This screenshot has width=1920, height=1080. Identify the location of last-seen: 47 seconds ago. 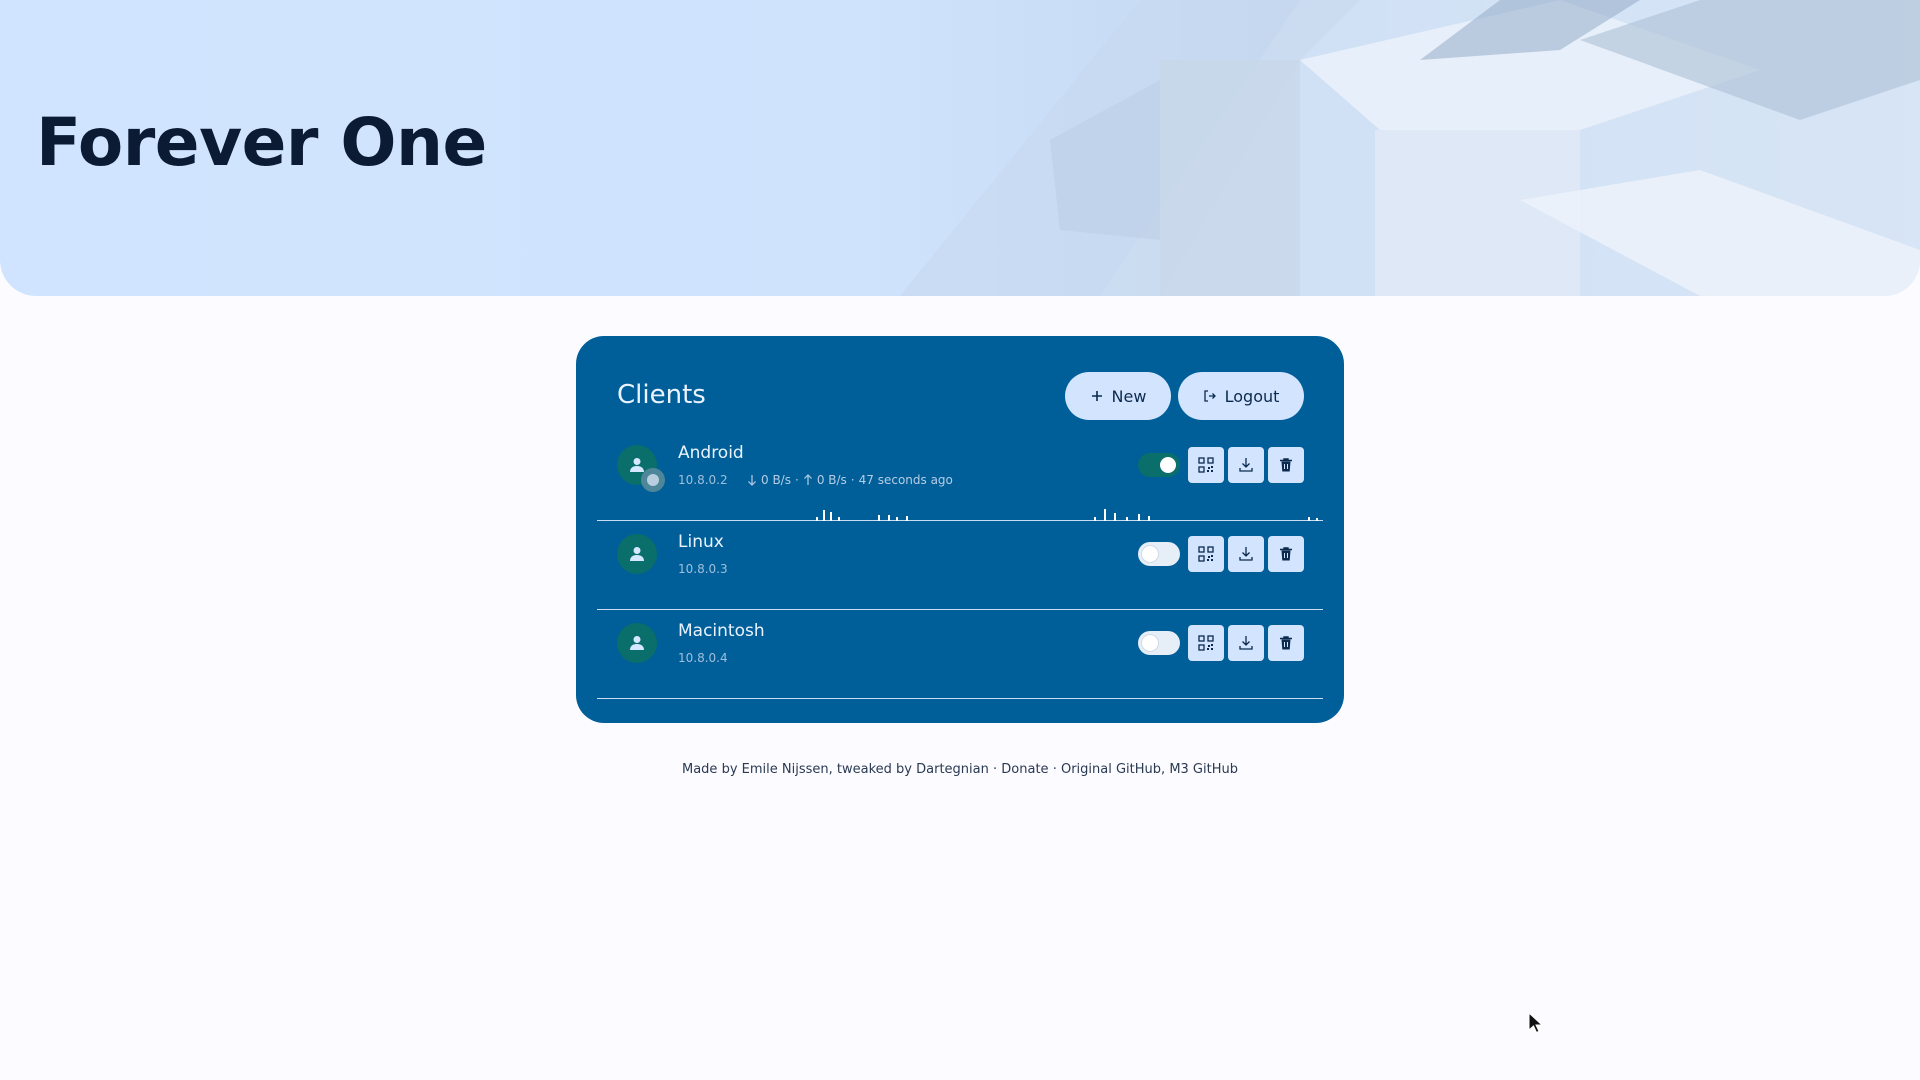
(905, 480).